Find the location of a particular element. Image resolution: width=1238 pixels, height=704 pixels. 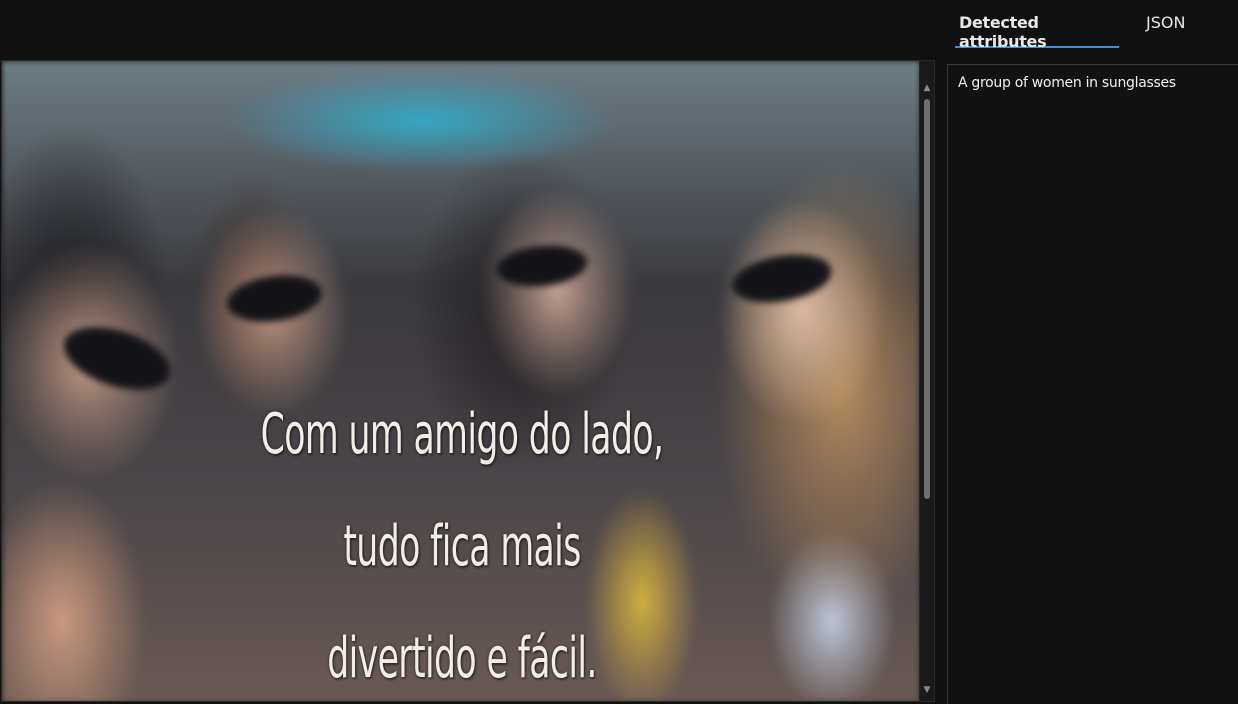

caption-line-3: divertido e fácil. is located at coordinates (462, 658).